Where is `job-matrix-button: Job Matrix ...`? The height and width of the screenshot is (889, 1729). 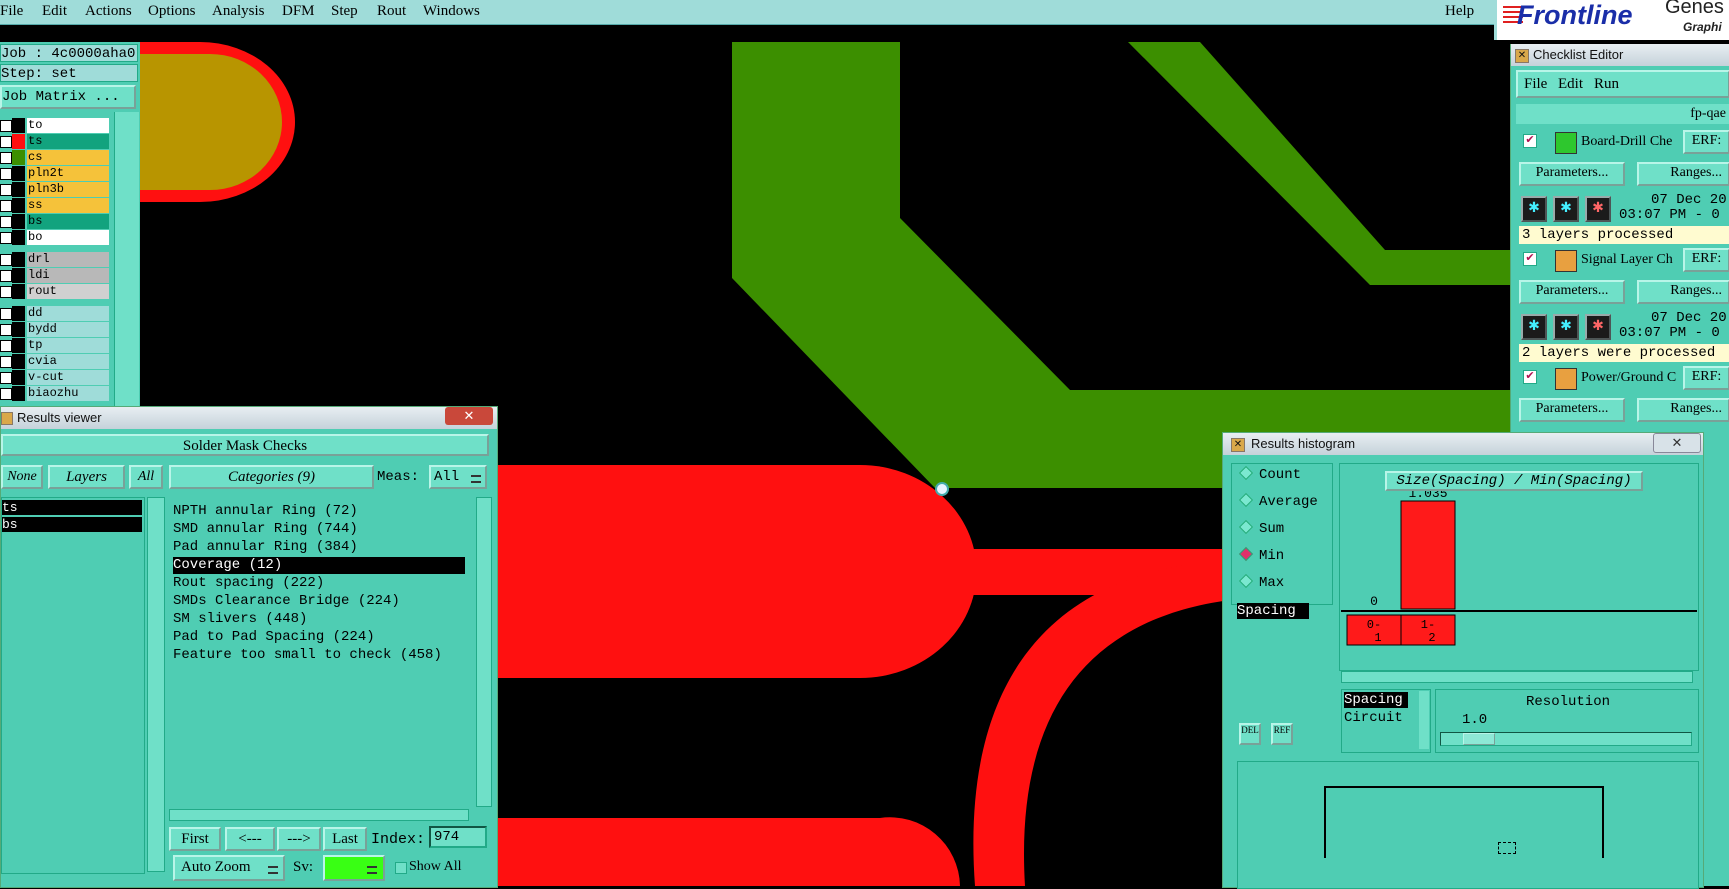 job-matrix-button: Job Matrix ... is located at coordinates (68, 97).